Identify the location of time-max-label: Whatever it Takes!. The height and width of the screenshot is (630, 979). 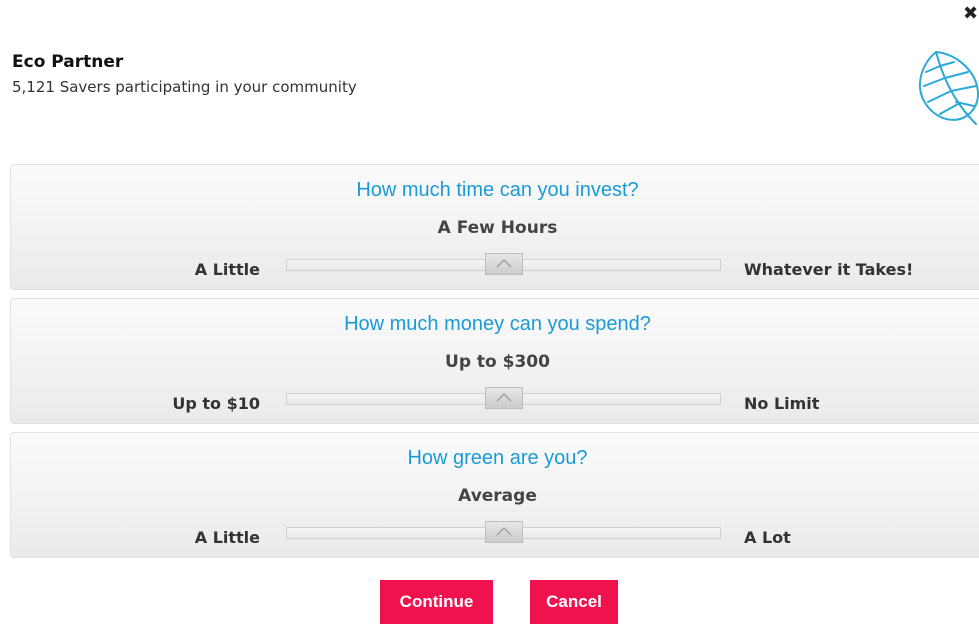
(829, 269).